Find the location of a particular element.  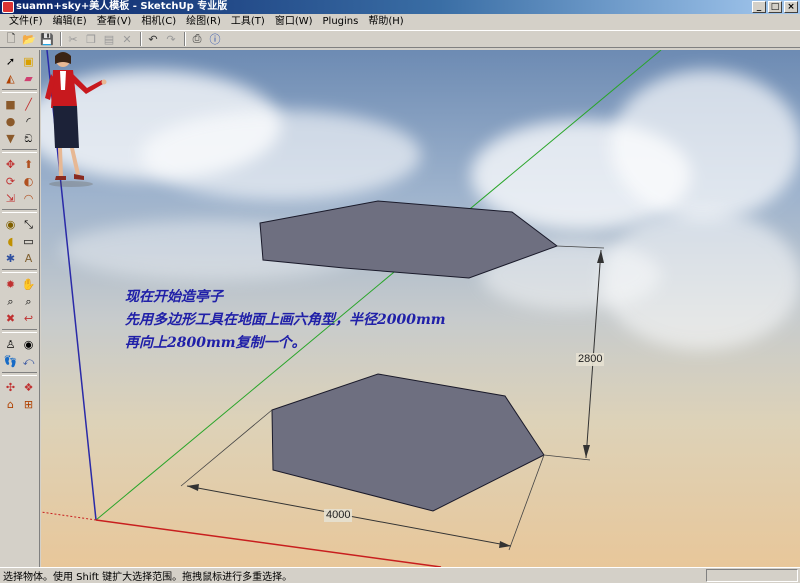

3d-text-icon: A is located at coordinates (28, 258).